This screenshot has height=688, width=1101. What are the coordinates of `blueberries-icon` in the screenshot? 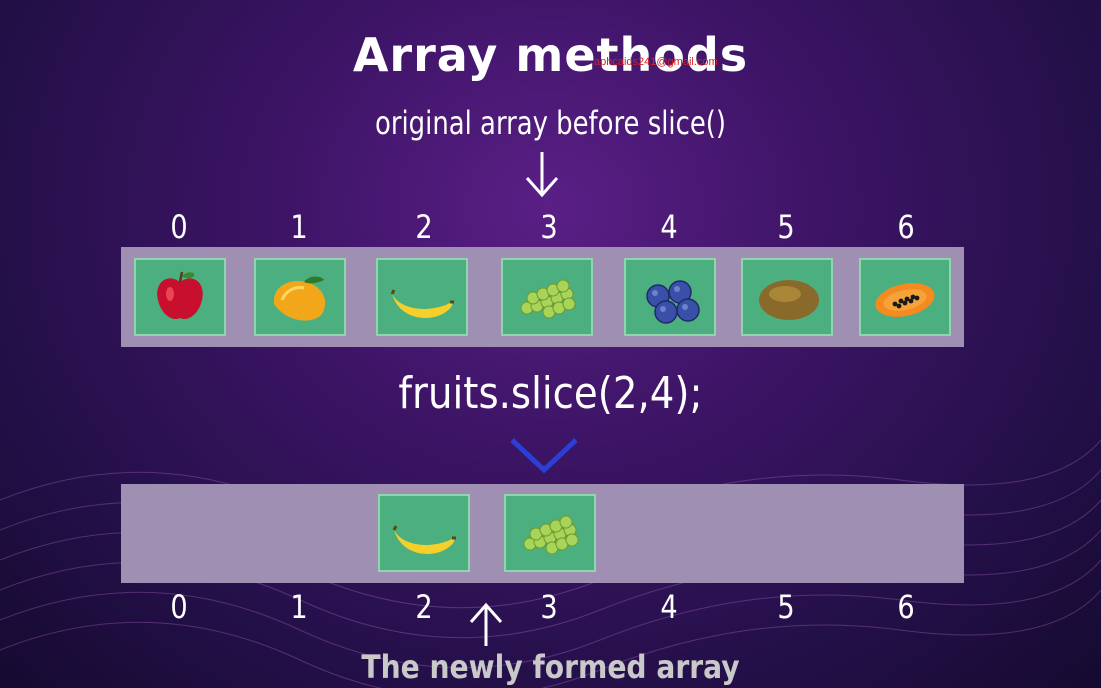 It's located at (673, 302).